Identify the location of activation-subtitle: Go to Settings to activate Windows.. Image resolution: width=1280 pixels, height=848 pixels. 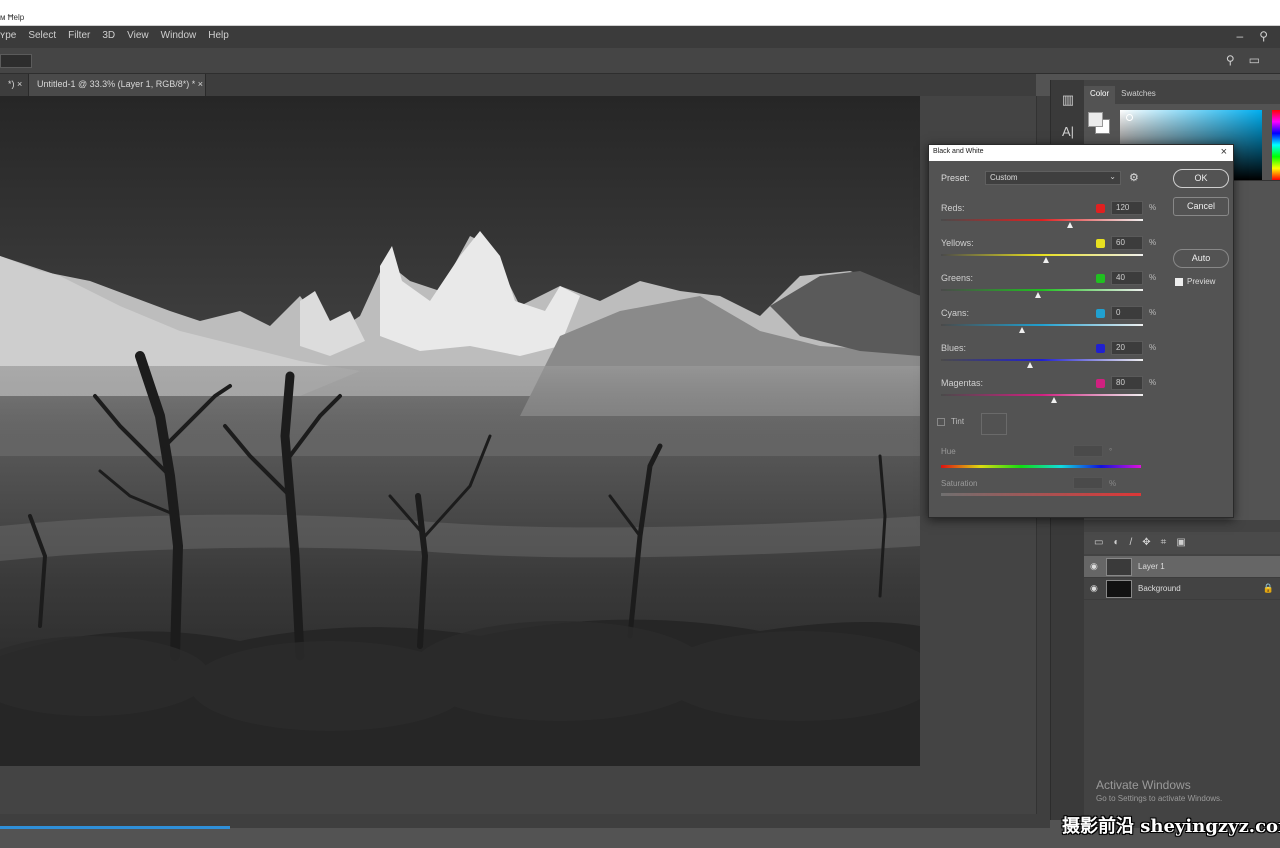
(1159, 798).